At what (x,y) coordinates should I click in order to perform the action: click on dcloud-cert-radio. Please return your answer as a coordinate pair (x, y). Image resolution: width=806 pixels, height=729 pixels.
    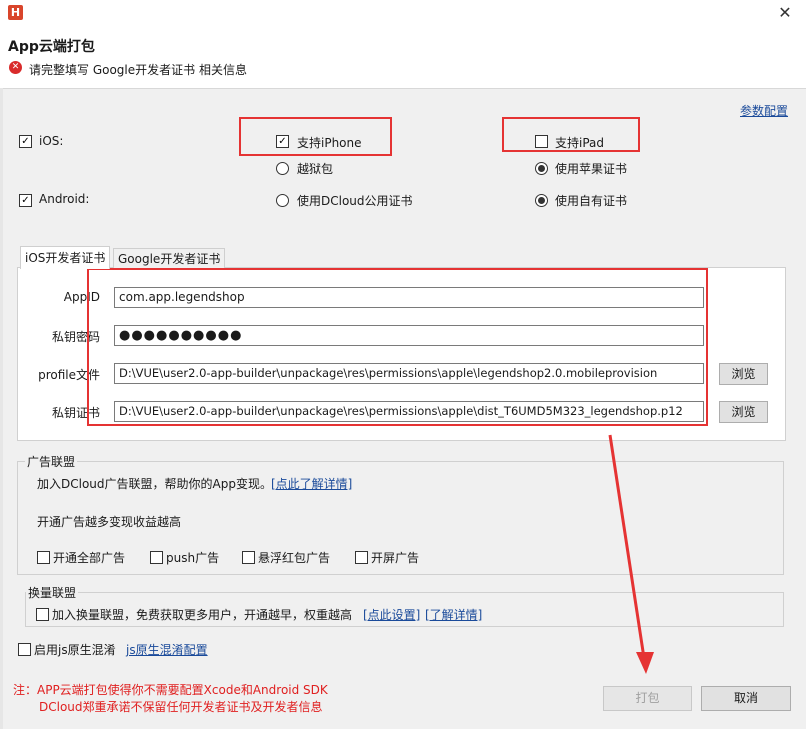
    Looking at the image, I should click on (282, 200).